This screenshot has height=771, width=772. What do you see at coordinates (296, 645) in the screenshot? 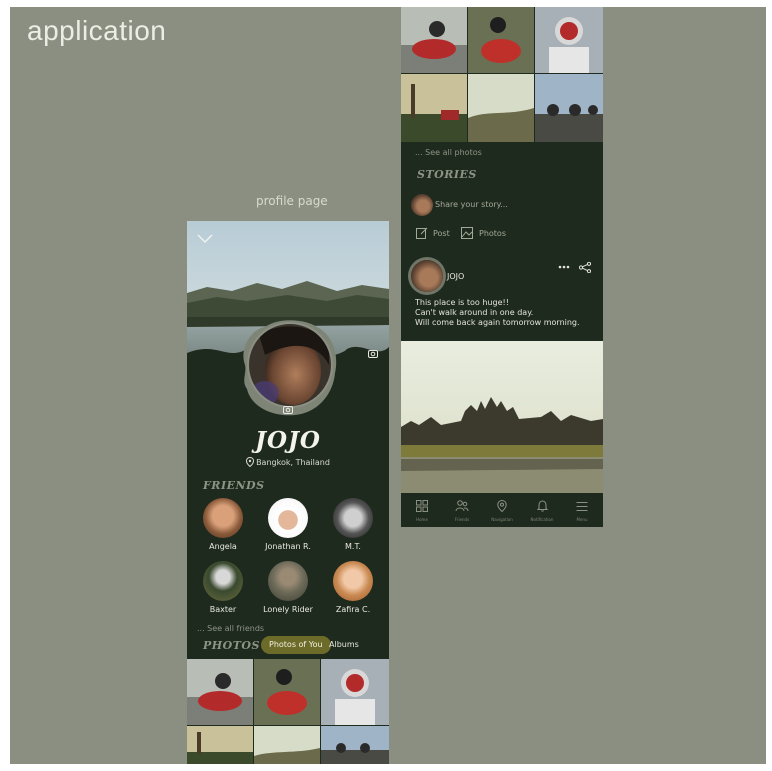
I see `tab-photos-of-you: Photos of You` at bounding box center [296, 645].